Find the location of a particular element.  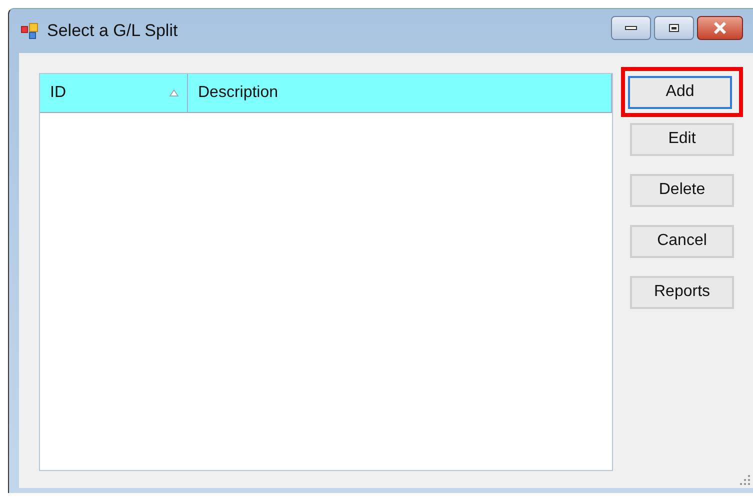

action-button: Edit is located at coordinates (682, 139).